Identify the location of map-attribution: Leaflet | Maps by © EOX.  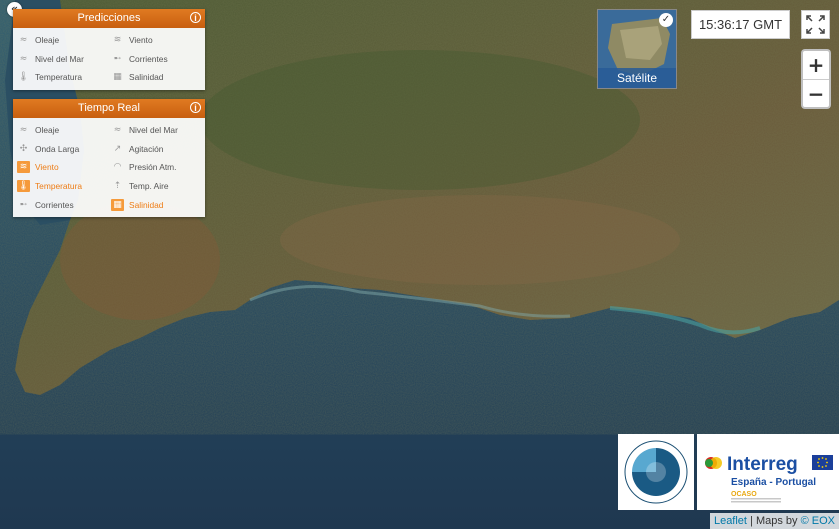
(774, 521).